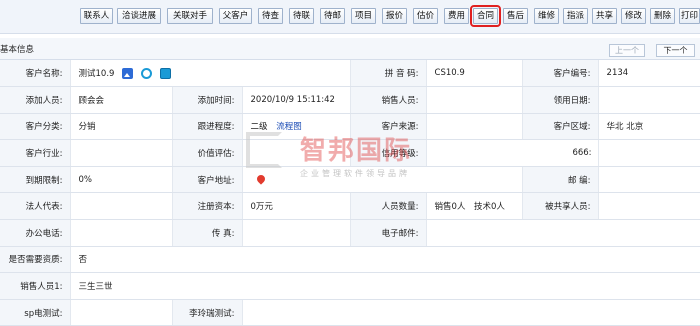 The image size is (700, 326). What do you see at coordinates (456, 16) in the screenshot?
I see `expense-button: 费用` at bounding box center [456, 16].